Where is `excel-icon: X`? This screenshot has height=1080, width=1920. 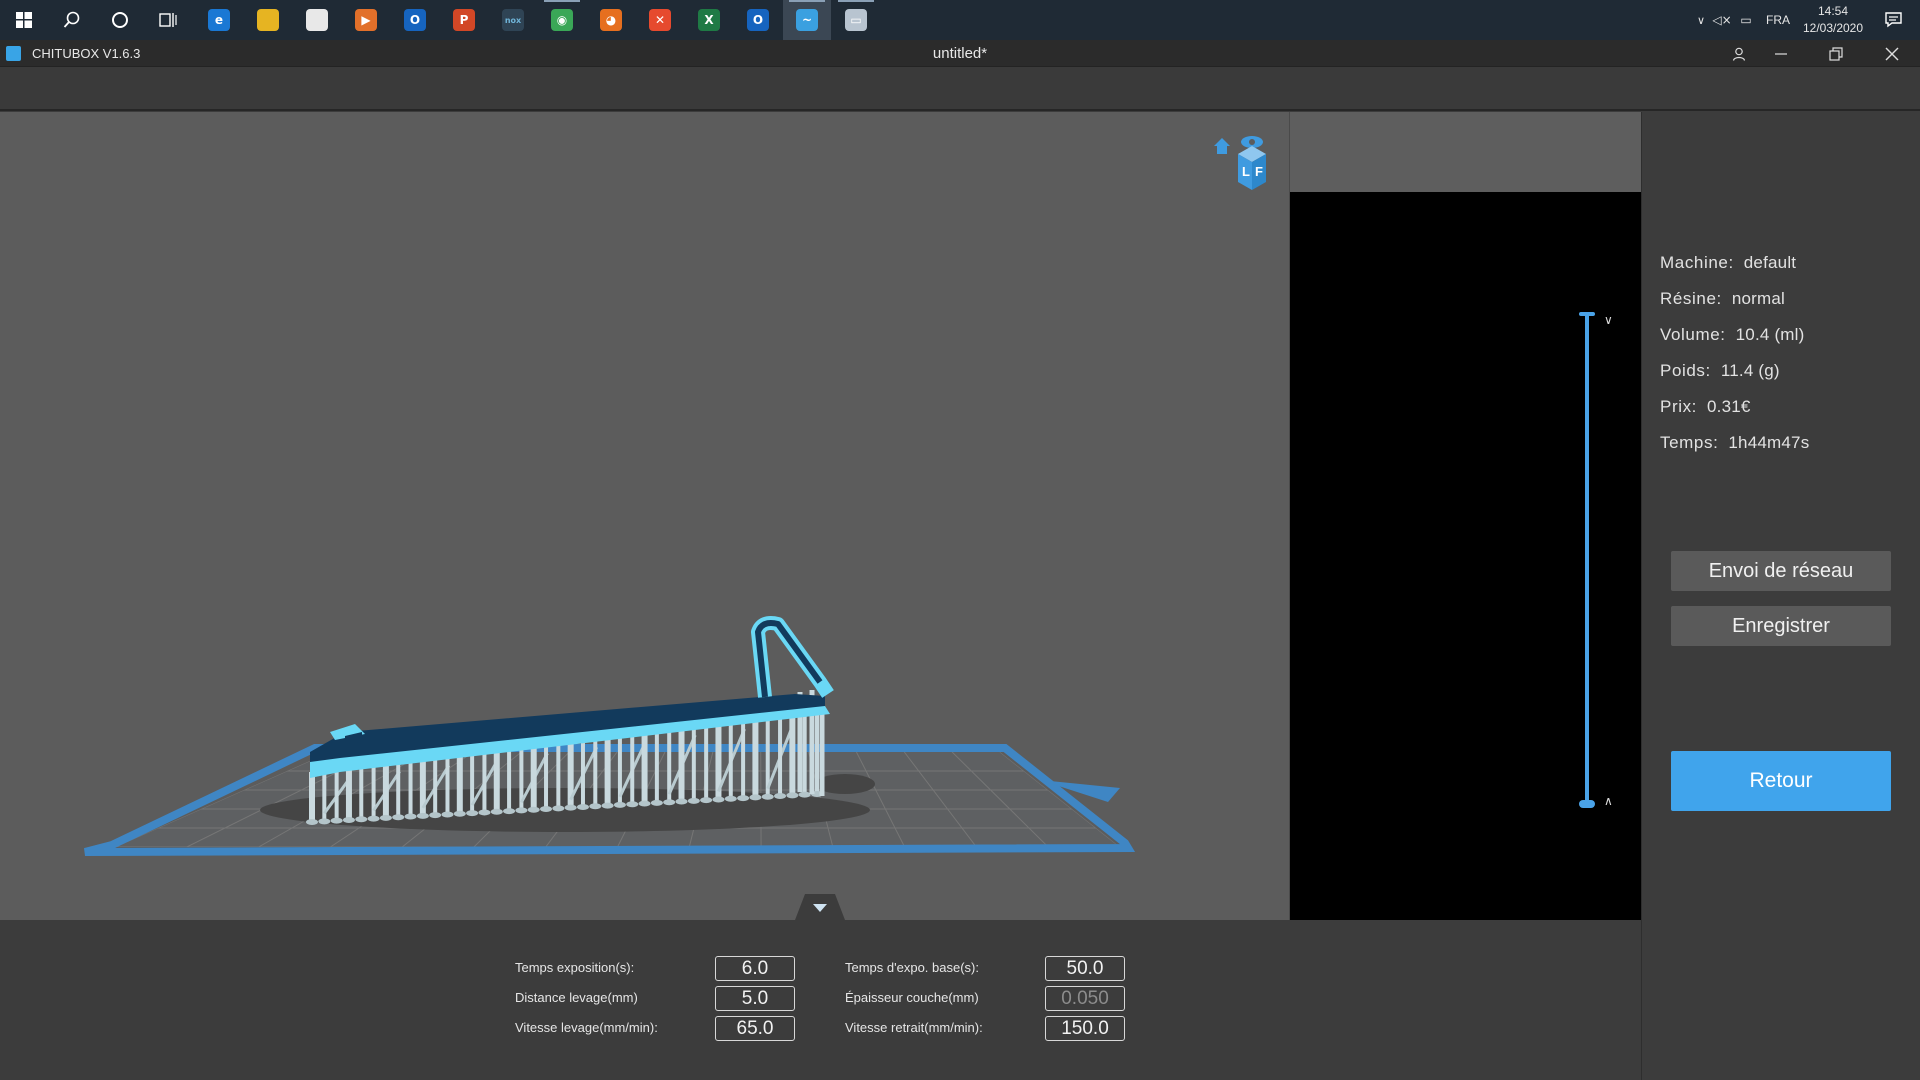 excel-icon: X is located at coordinates (709, 20).